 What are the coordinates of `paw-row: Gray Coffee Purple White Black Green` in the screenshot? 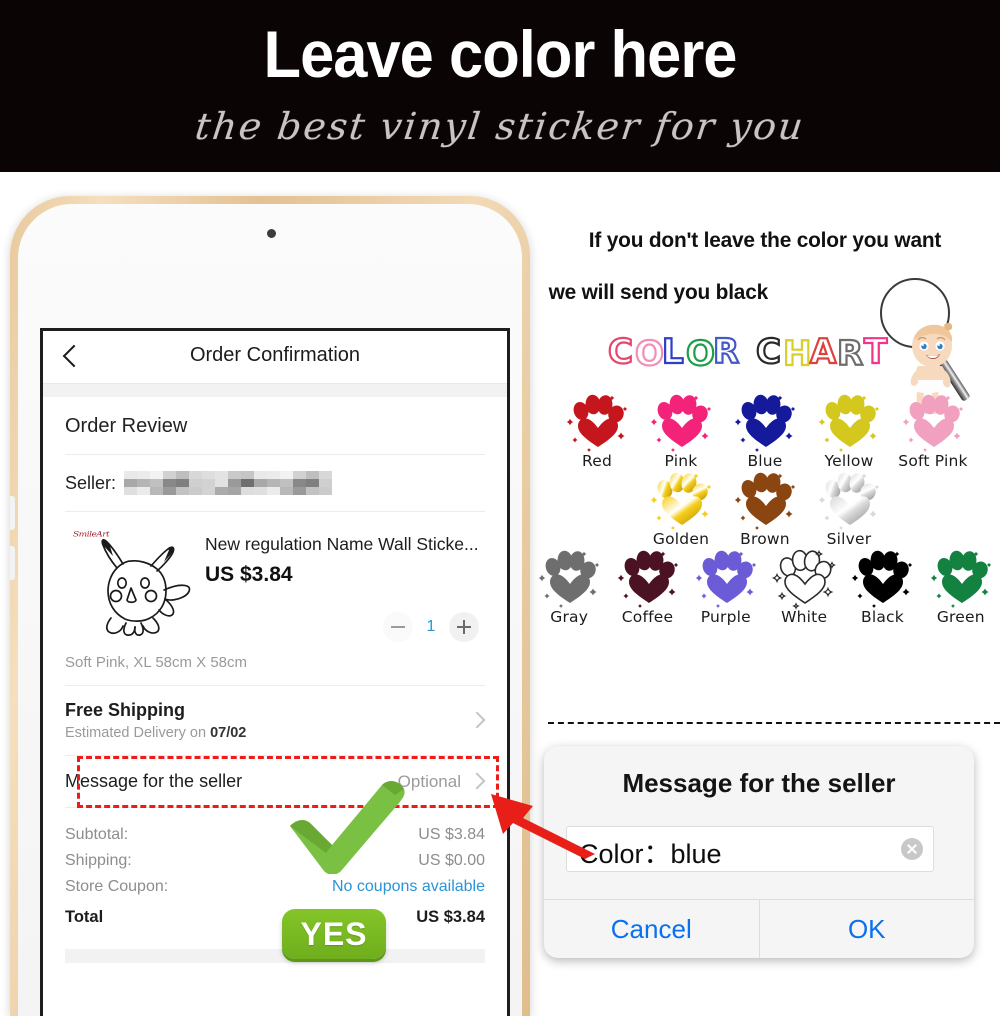 It's located at (765, 587).